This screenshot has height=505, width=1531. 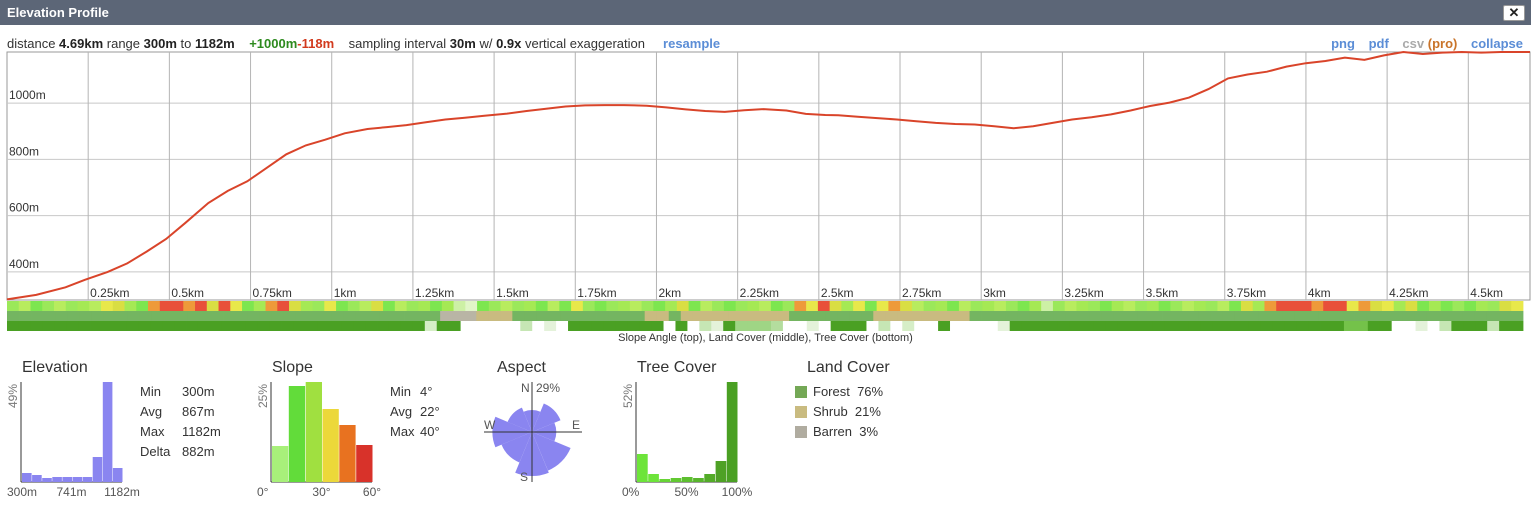 I want to click on elevation-gain: +1000m, so click(x=273, y=43).